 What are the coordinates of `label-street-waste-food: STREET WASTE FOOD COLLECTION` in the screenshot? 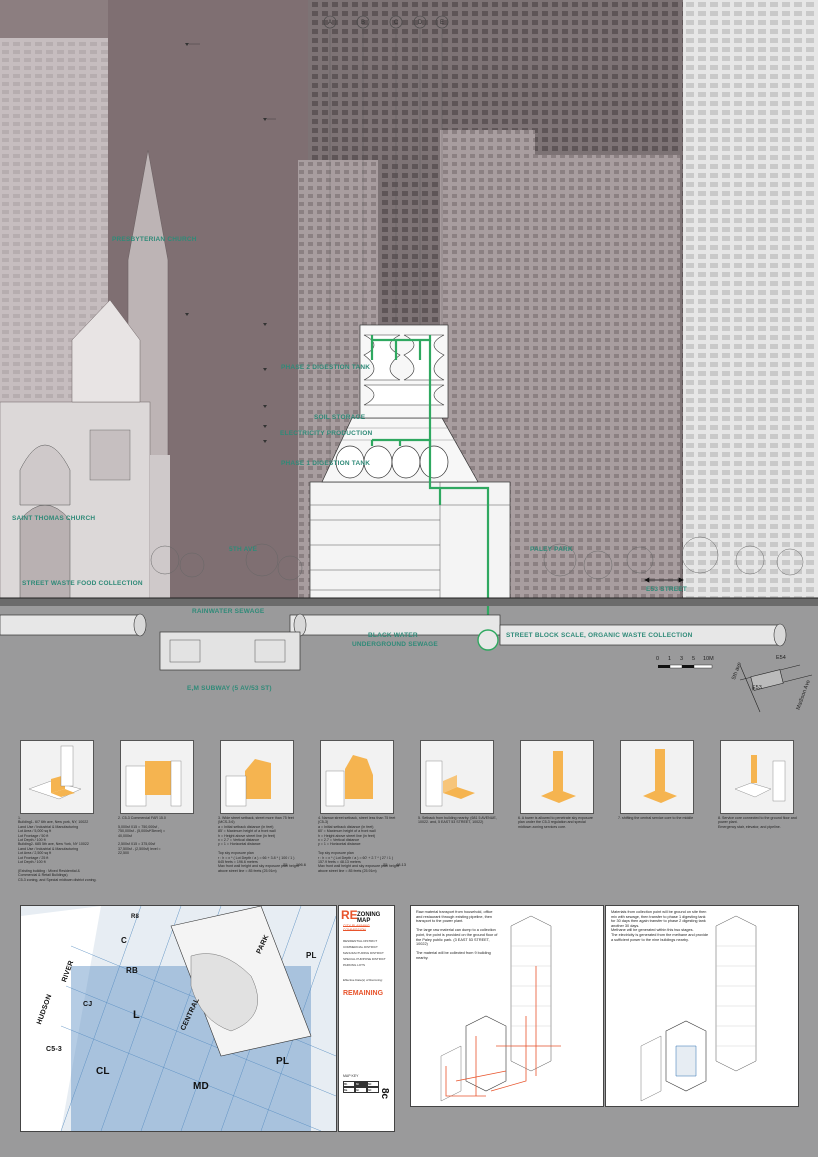 It's located at (82, 583).